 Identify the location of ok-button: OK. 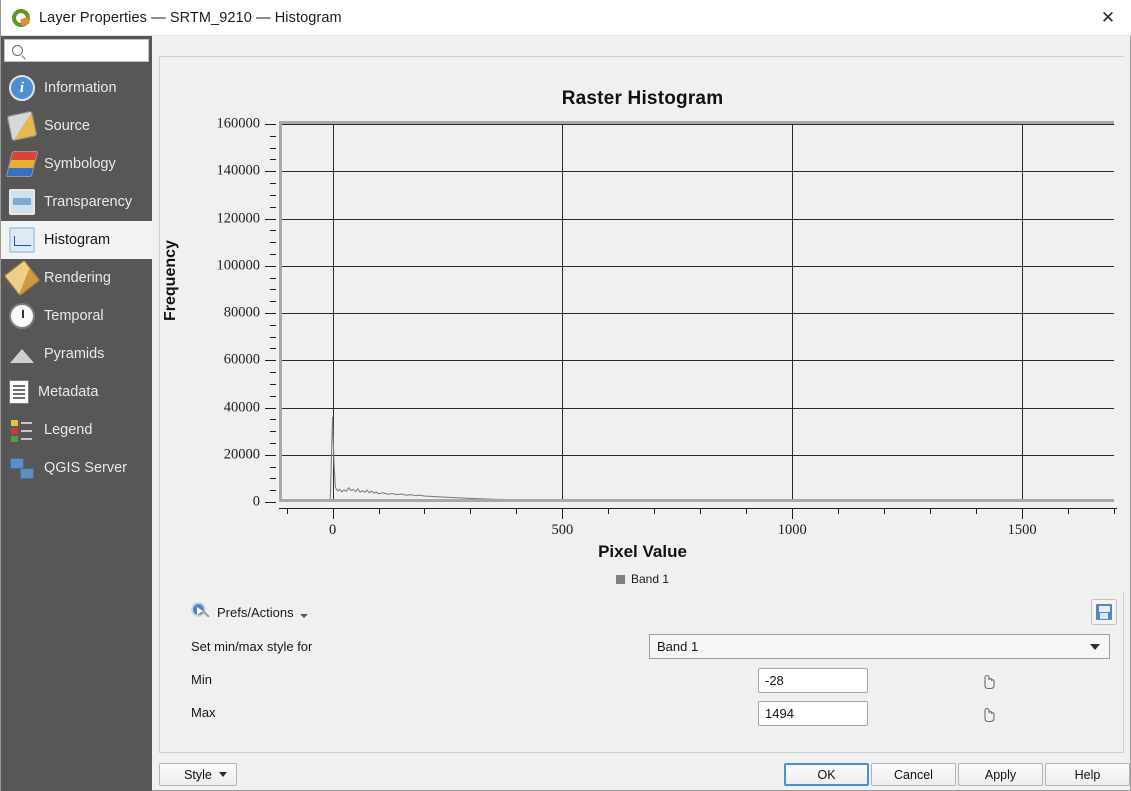
(826, 774).